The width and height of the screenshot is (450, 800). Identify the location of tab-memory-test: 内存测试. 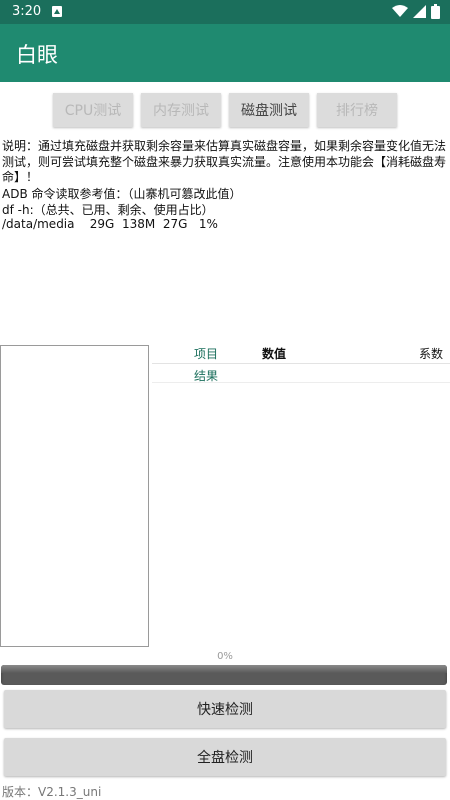
(181, 110).